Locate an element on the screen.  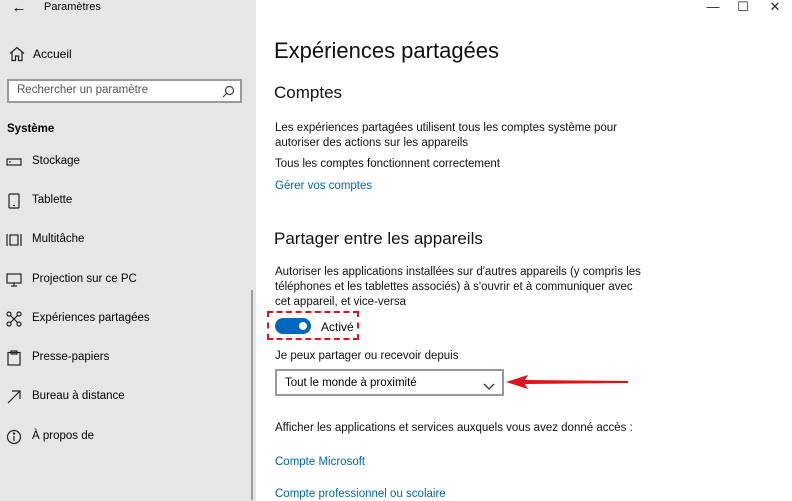
maximize-button: ☐ is located at coordinates (743, 8).